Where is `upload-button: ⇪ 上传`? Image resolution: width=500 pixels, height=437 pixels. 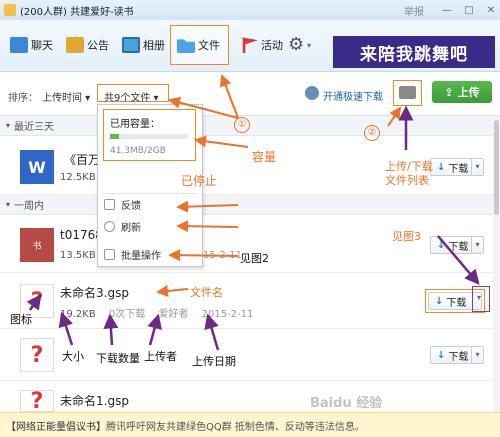
upload-button: ⇪ 上传 is located at coordinates (462, 92).